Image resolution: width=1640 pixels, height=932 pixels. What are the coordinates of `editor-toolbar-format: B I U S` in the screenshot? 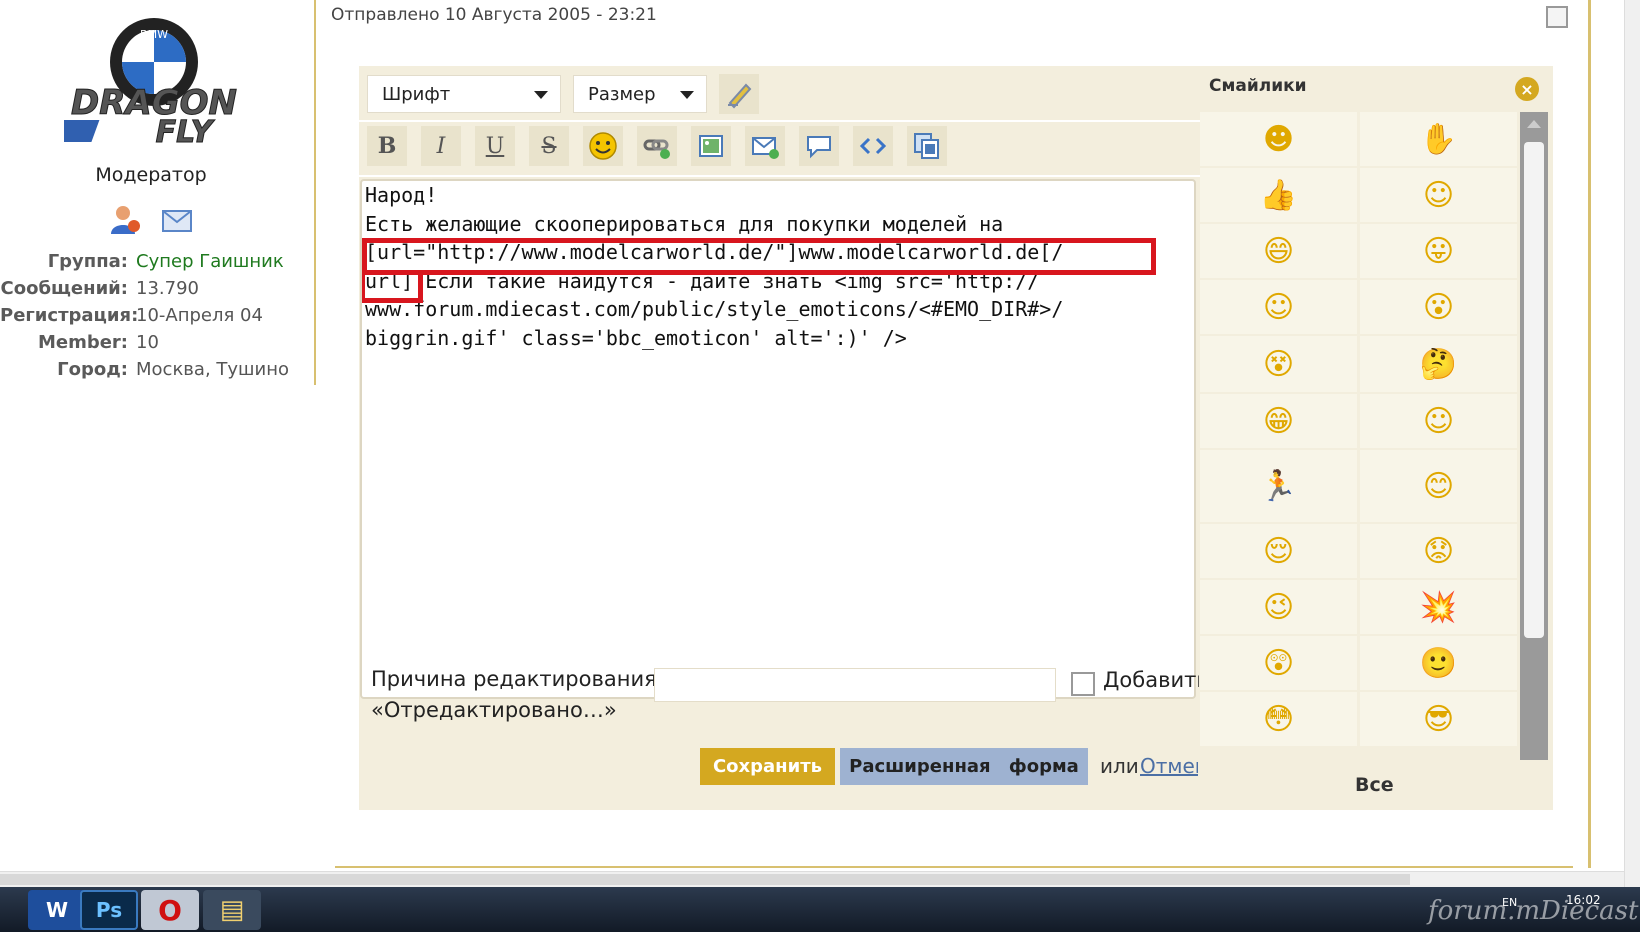 It's located at (657, 146).